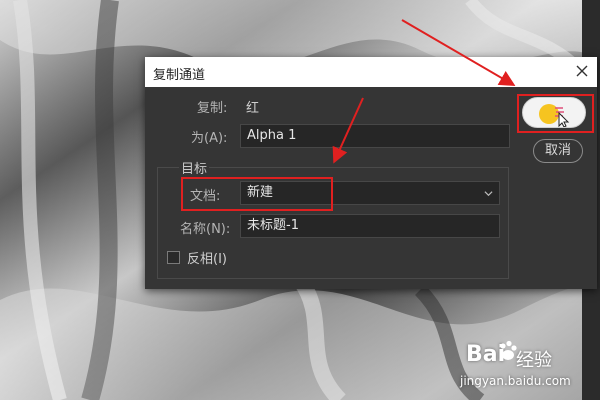 This screenshot has width=600, height=400. What do you see at coordinates (207, 259) in the screenshot?
I see `invert-label: 反相(I)` at bounding box center [207, 259].